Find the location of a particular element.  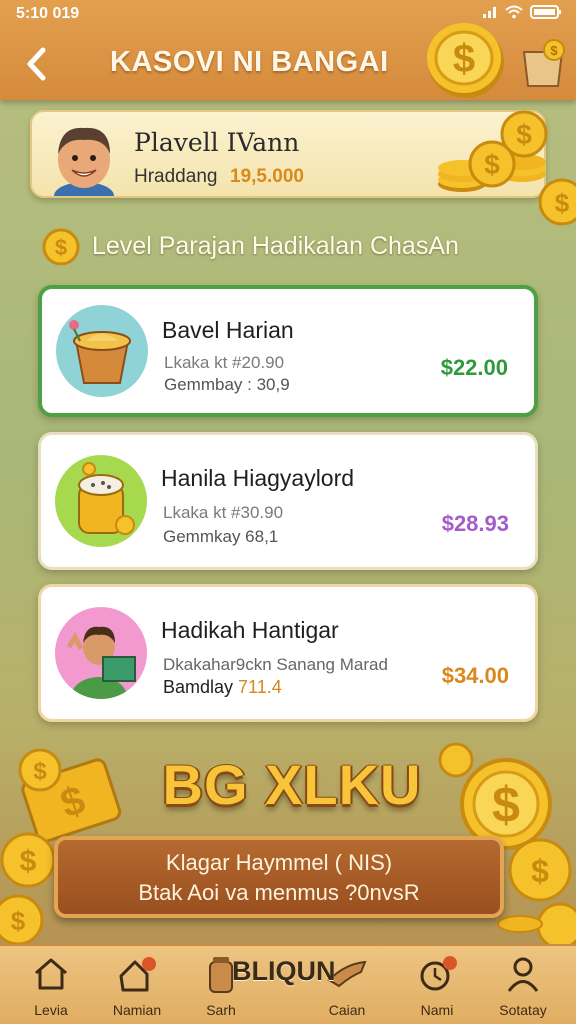

nav-label: Sotatay is located at coordinates (523, 1010).